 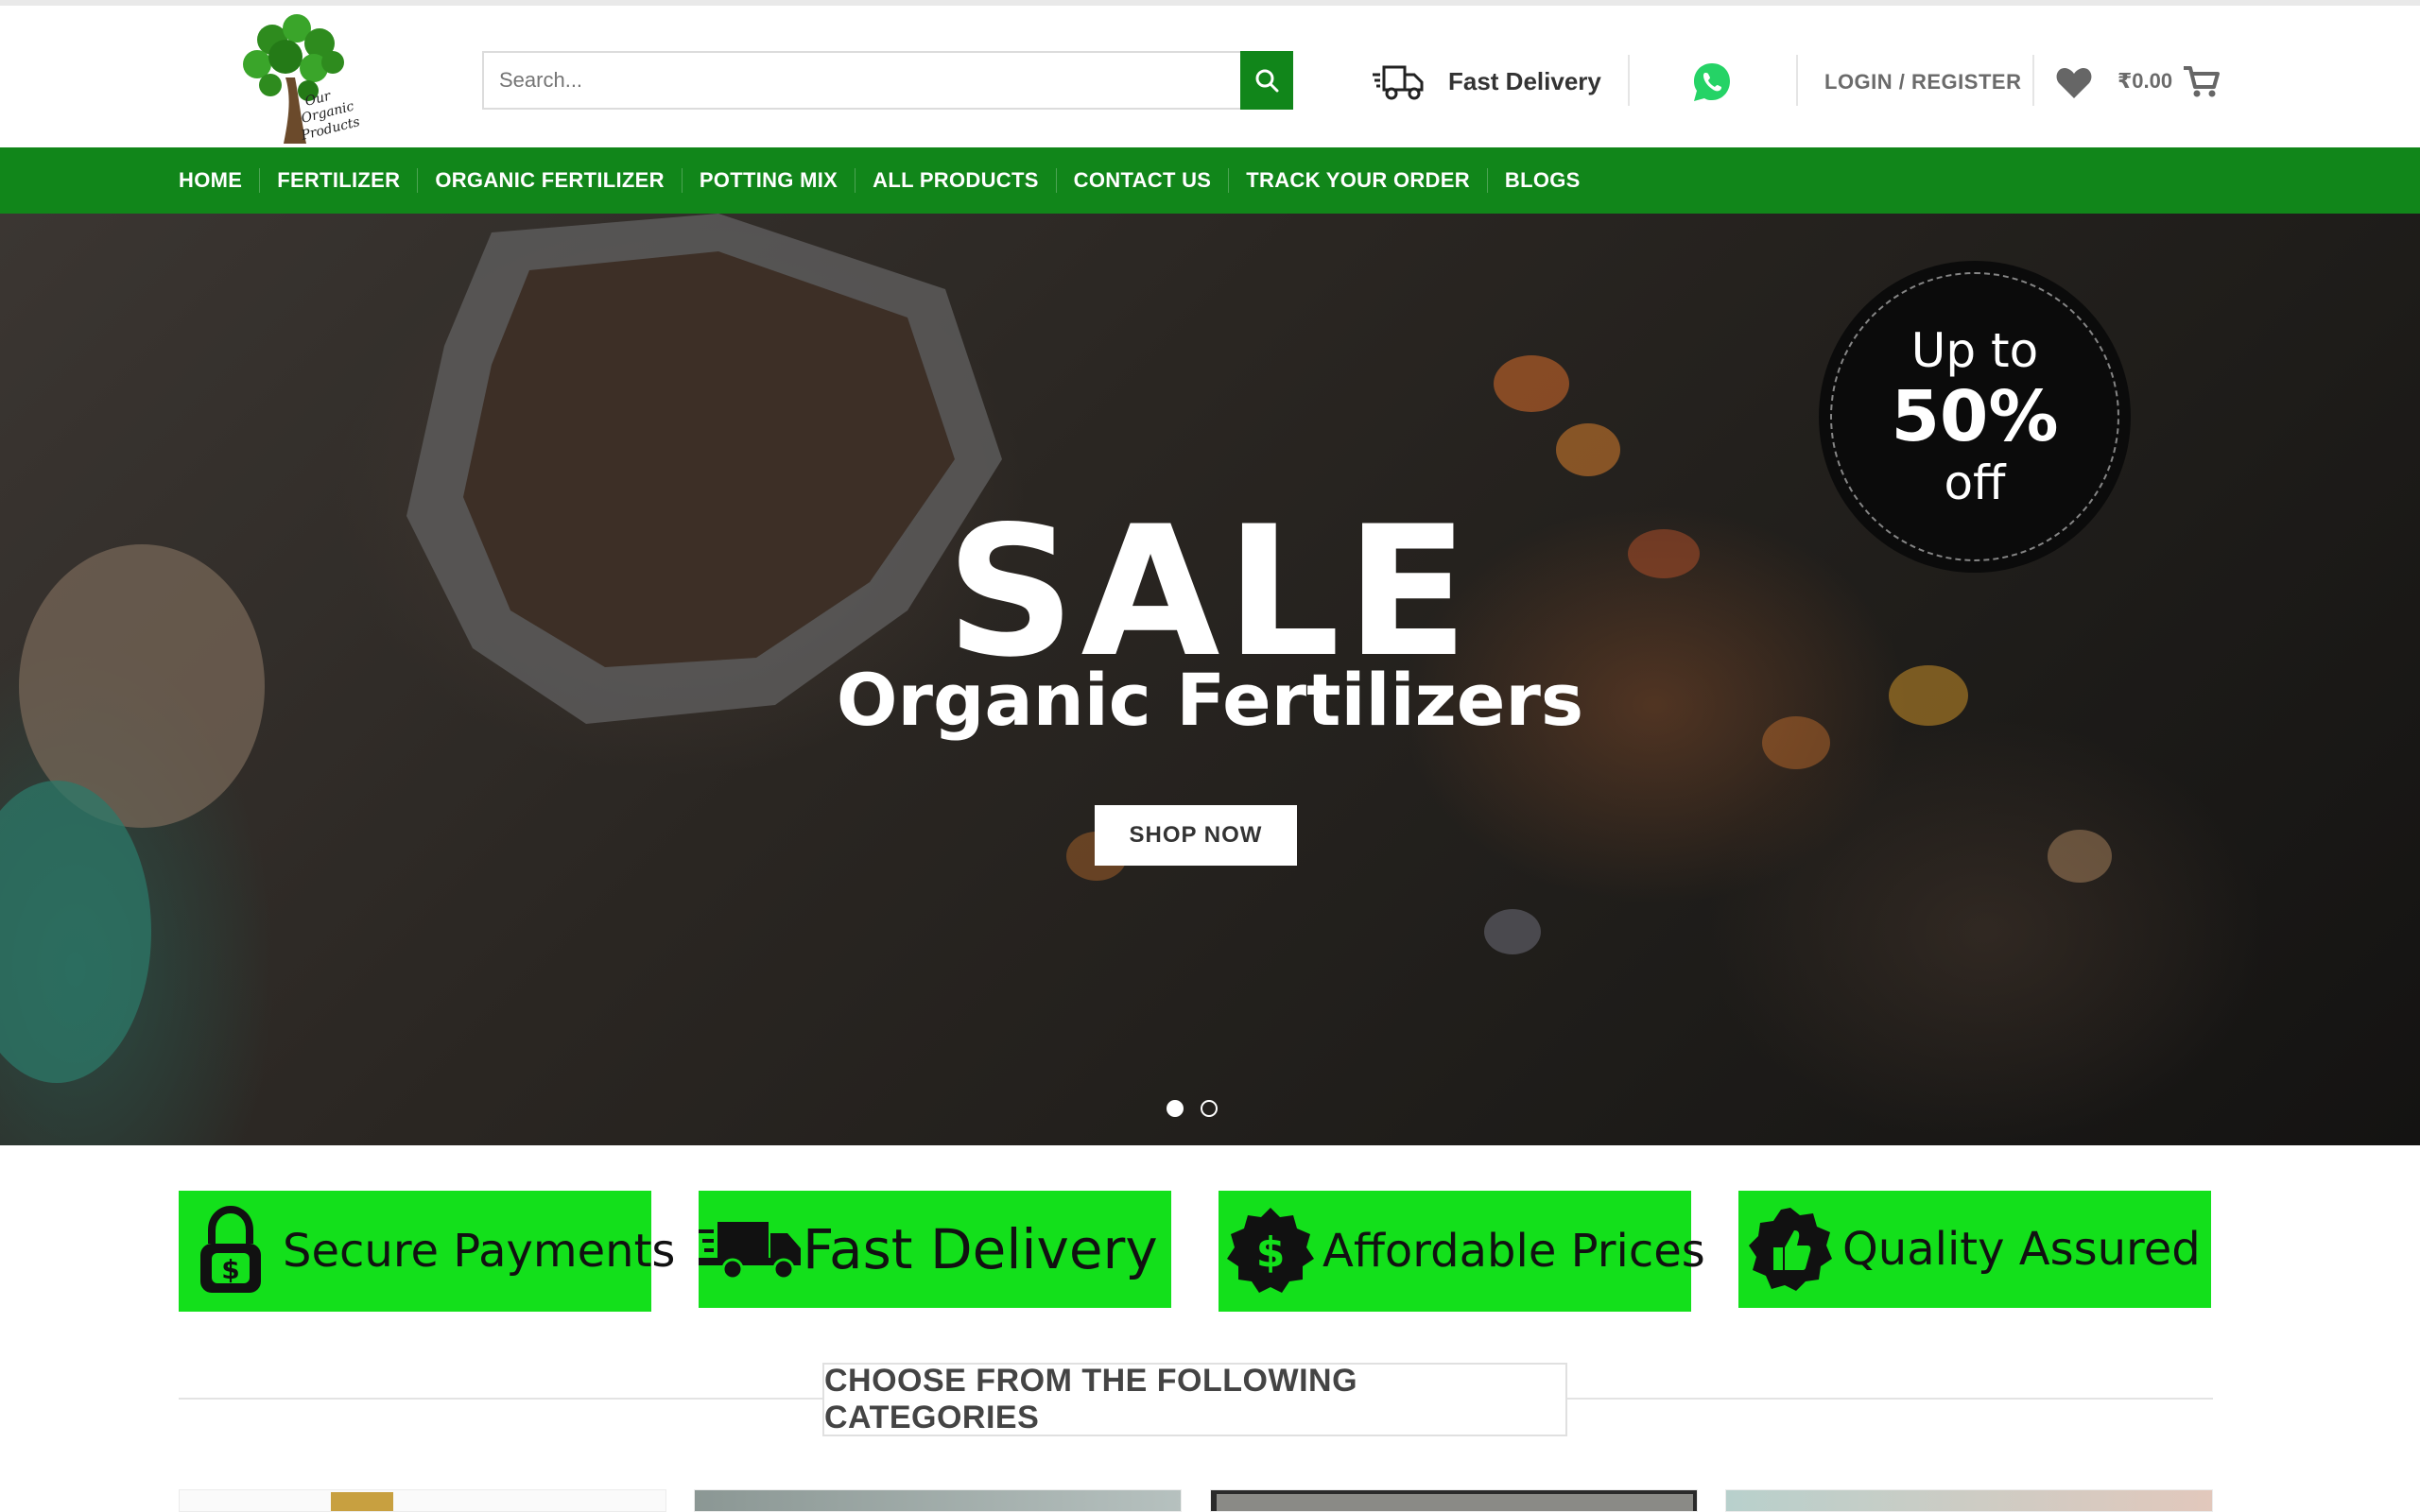 I want to click on tree-logo-icon: Our Organic Products, so click(x=302, y=79).